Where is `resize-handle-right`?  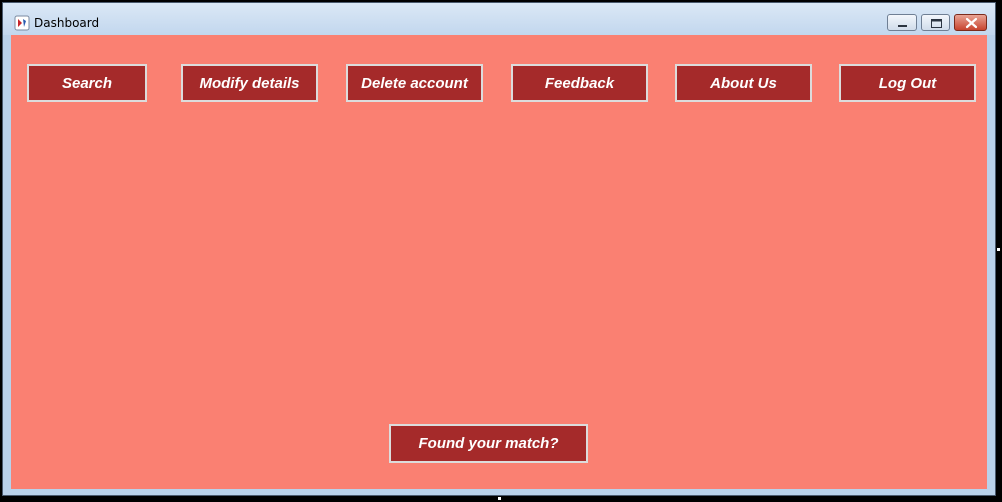
resize-handle-right is located at coordinates (998, 249).